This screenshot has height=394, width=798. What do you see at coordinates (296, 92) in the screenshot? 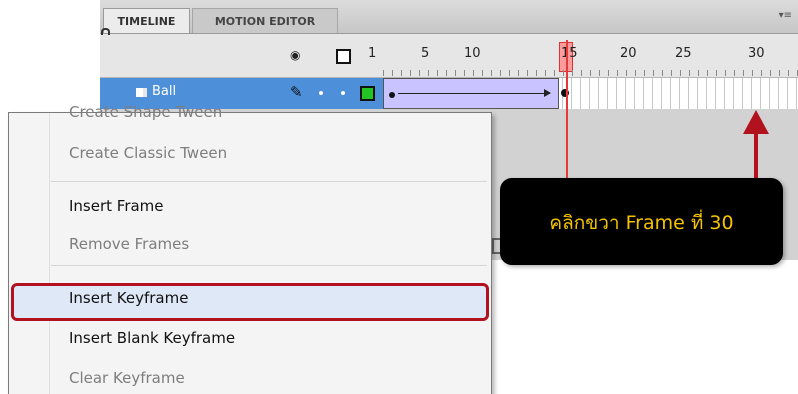
I see `pencil-icon: ✎` at bounding box center [296, 92].